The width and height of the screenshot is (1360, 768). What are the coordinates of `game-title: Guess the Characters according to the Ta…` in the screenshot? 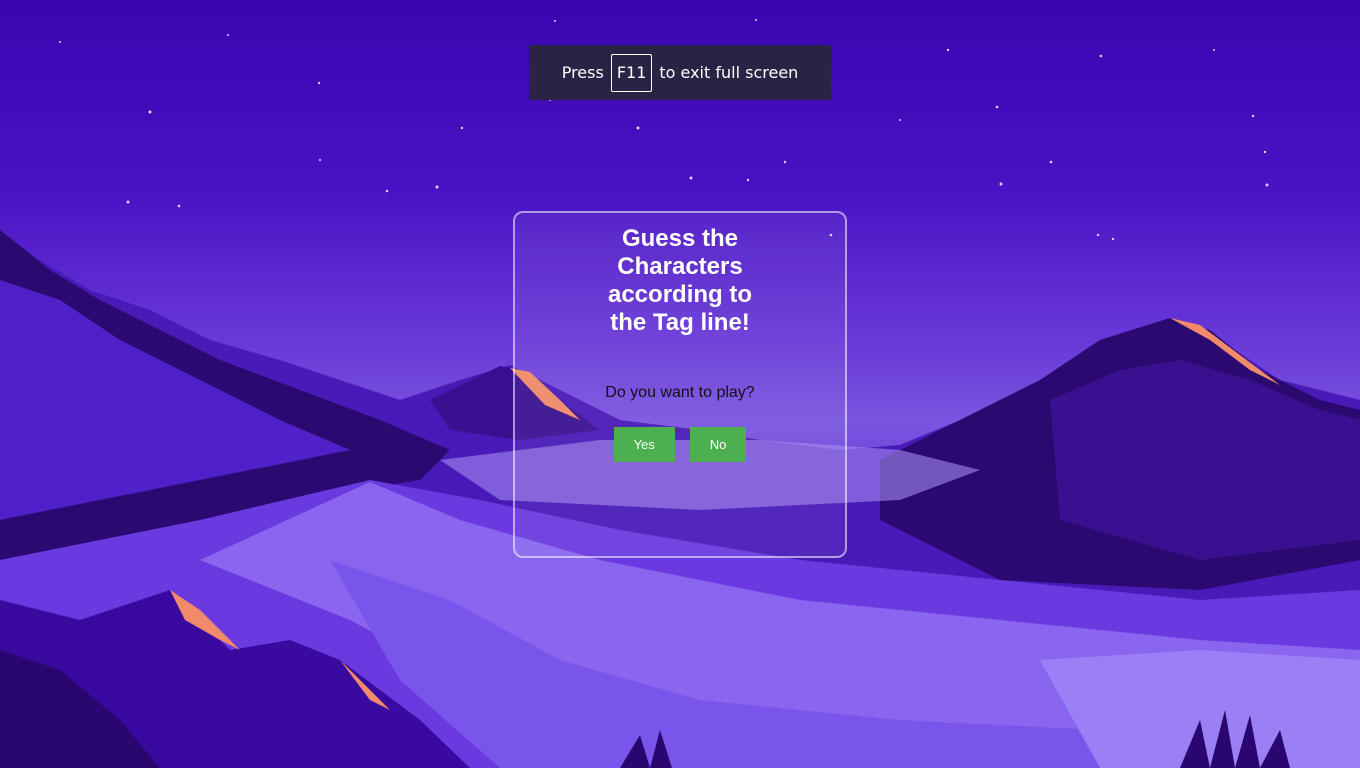 It's located at (679, 280).